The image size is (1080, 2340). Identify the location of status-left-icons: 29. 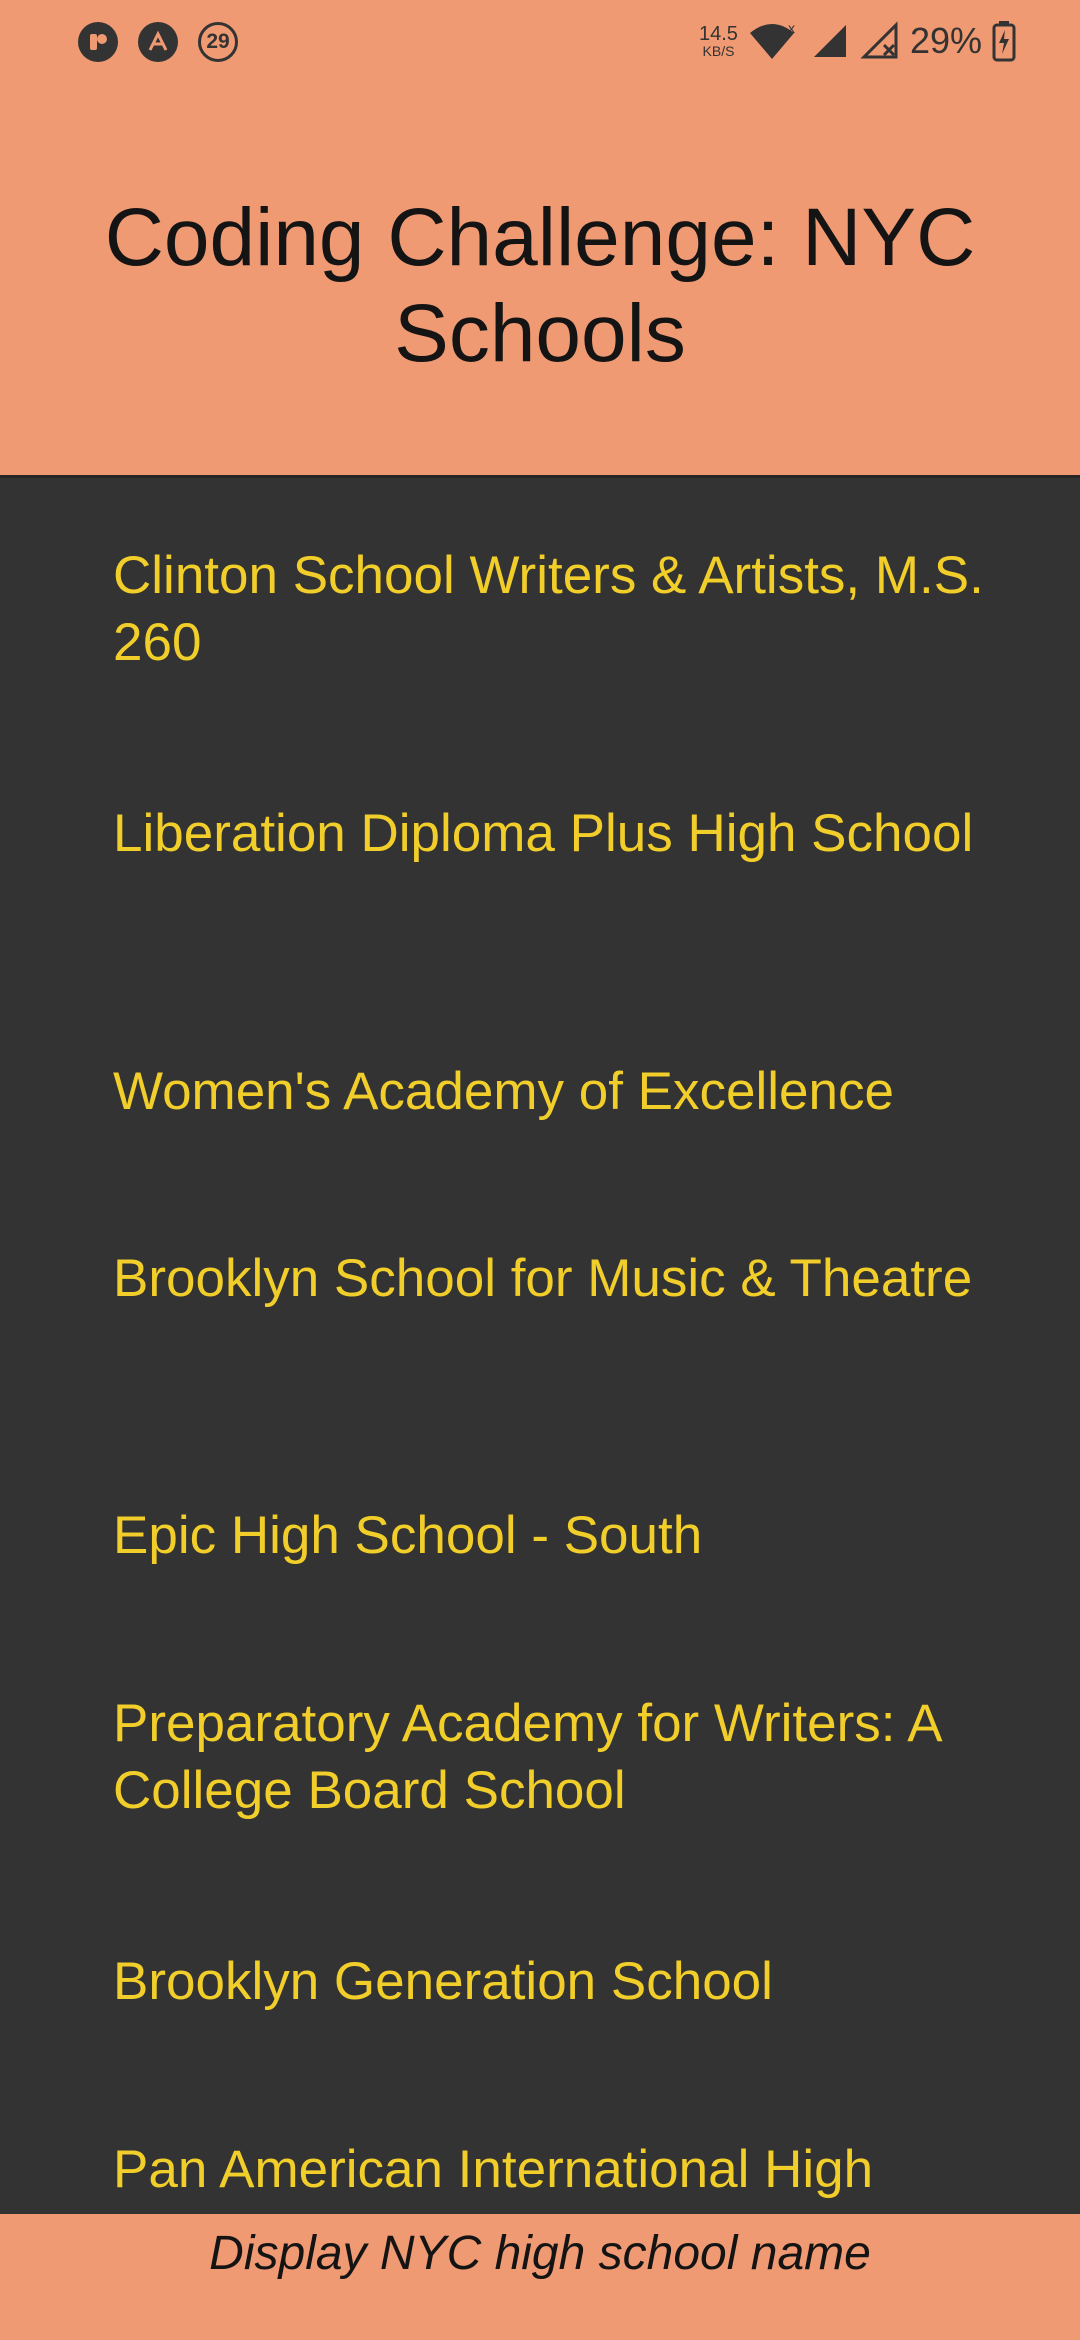
(158, 42).